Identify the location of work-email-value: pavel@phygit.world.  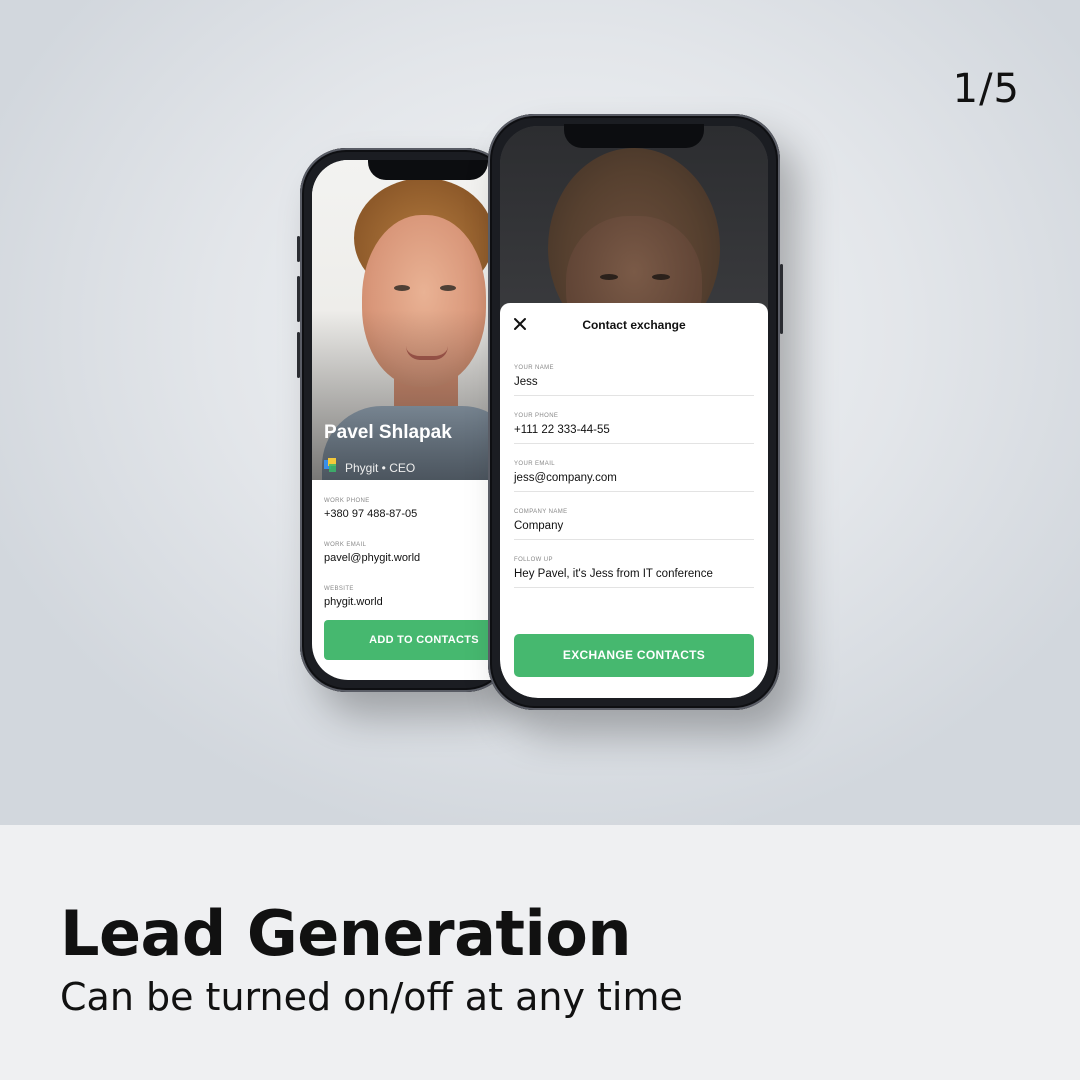
(372, 558).